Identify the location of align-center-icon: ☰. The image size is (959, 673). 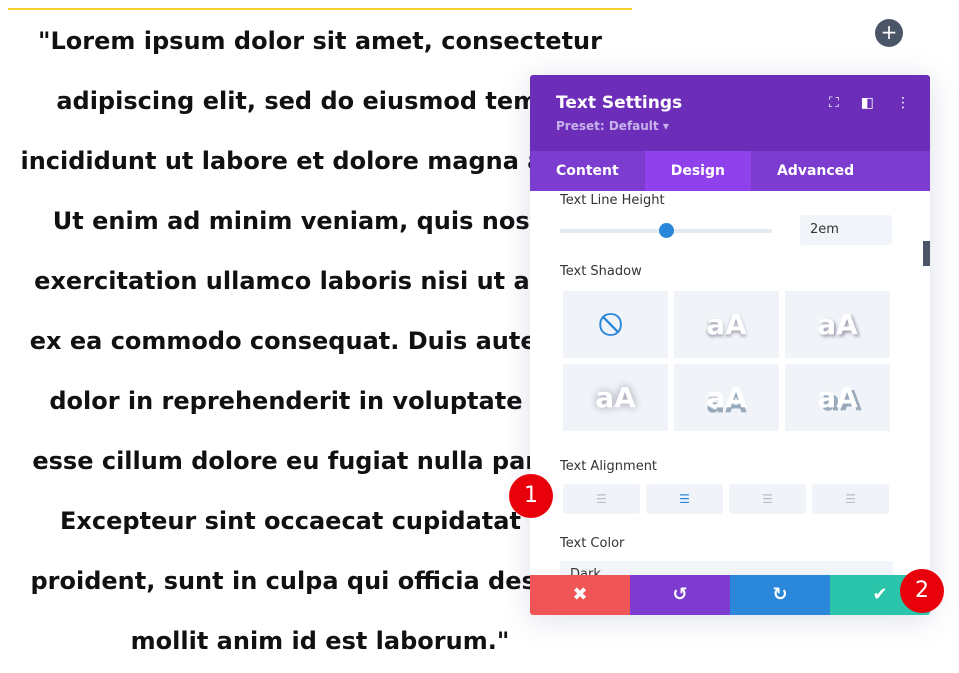
(684, 499).